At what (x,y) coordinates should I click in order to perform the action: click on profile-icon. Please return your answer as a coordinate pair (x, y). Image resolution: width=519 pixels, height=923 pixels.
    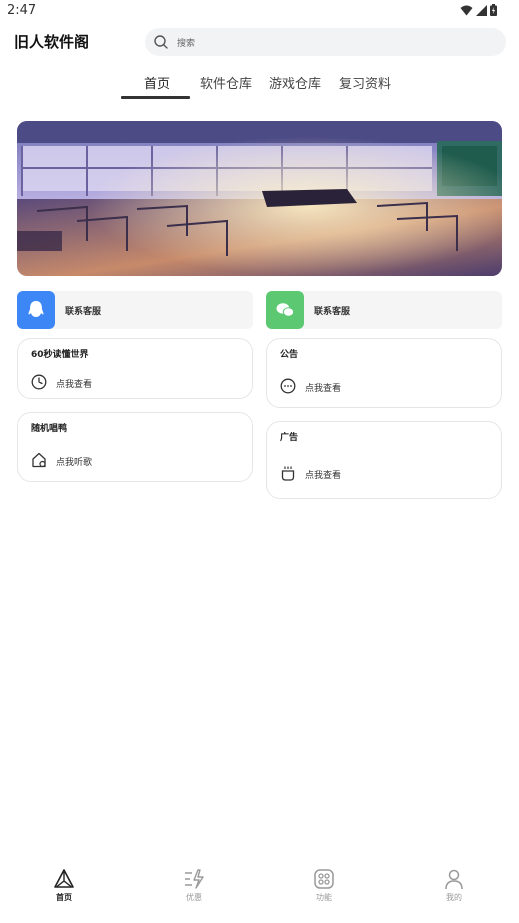
    Looking at the image, I should click on (454, 879).